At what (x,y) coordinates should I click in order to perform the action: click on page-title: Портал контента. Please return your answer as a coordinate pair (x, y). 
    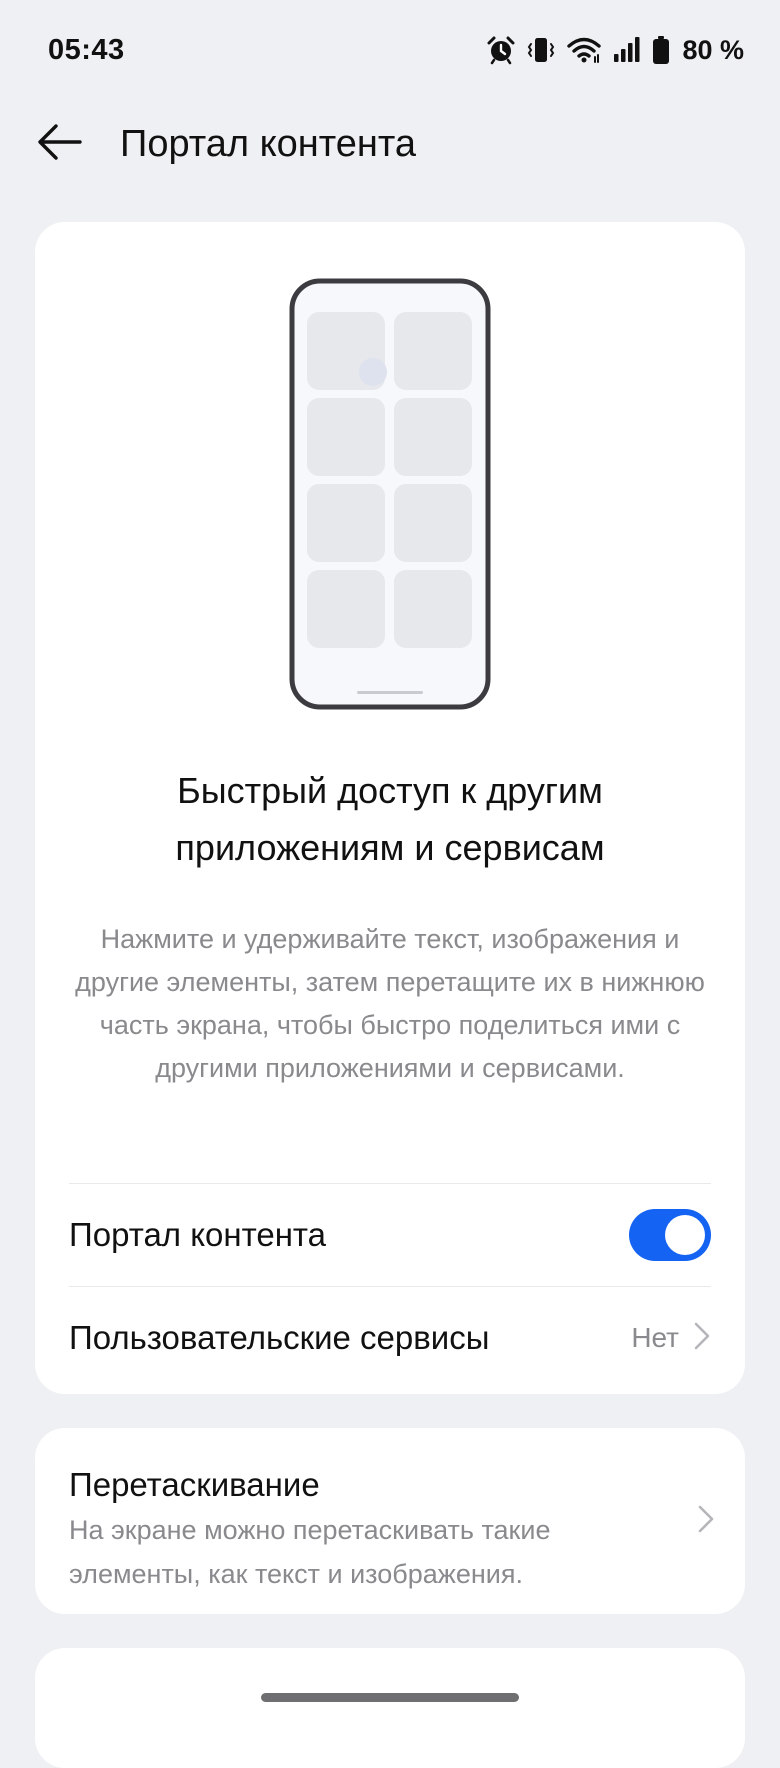
    Looking at the image, I should click on (268, 143).